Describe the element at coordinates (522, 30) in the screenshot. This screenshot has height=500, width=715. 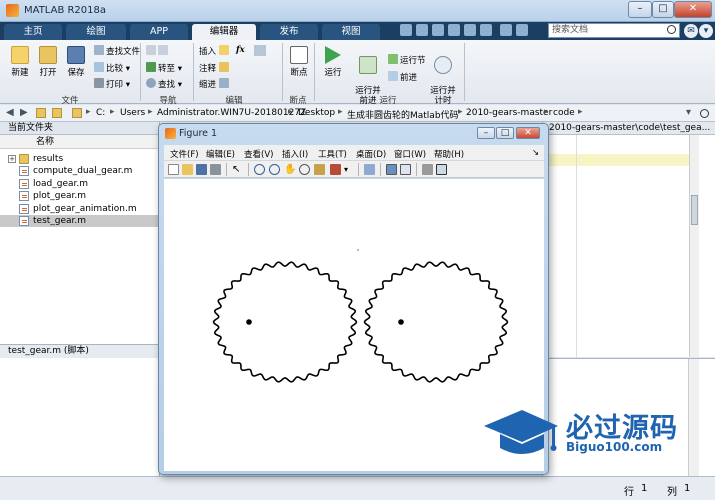
I see `quick-help-icon` at that location.